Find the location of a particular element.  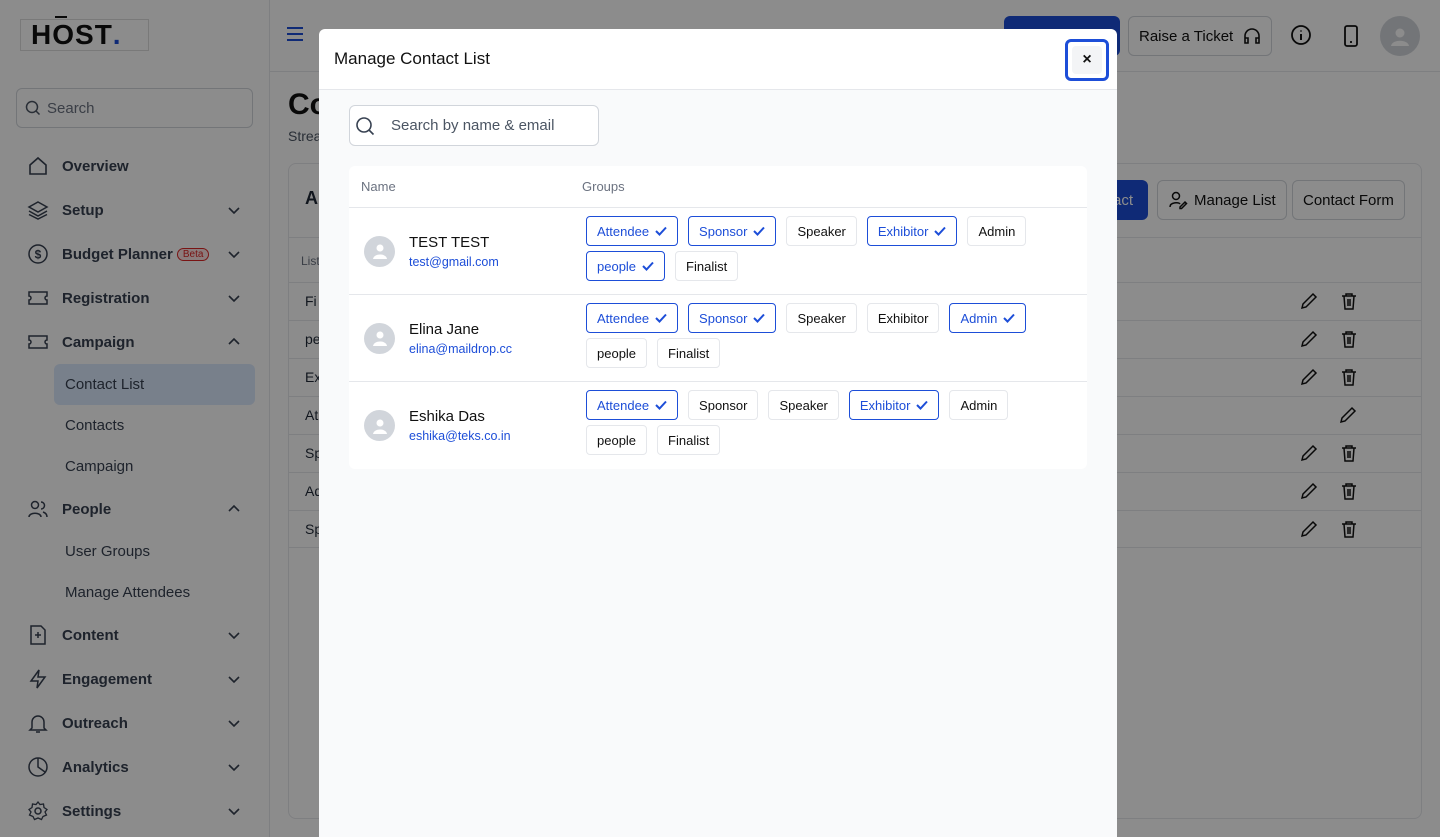

contact-cell: Eshika Das eshika@teks.co.in is located at coordinates (467, 425).